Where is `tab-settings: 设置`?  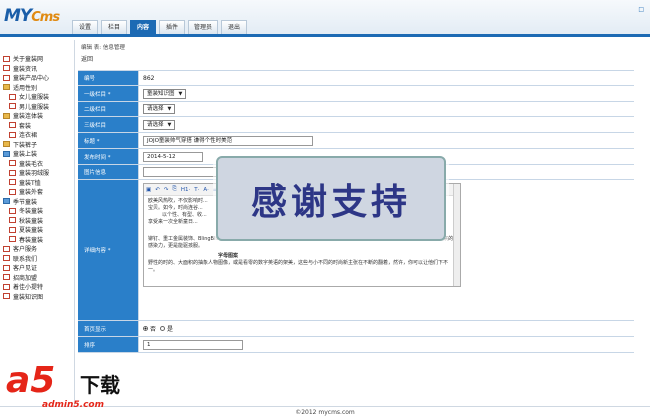 tab-settings: 设置 is located at coordinates (85, 27).